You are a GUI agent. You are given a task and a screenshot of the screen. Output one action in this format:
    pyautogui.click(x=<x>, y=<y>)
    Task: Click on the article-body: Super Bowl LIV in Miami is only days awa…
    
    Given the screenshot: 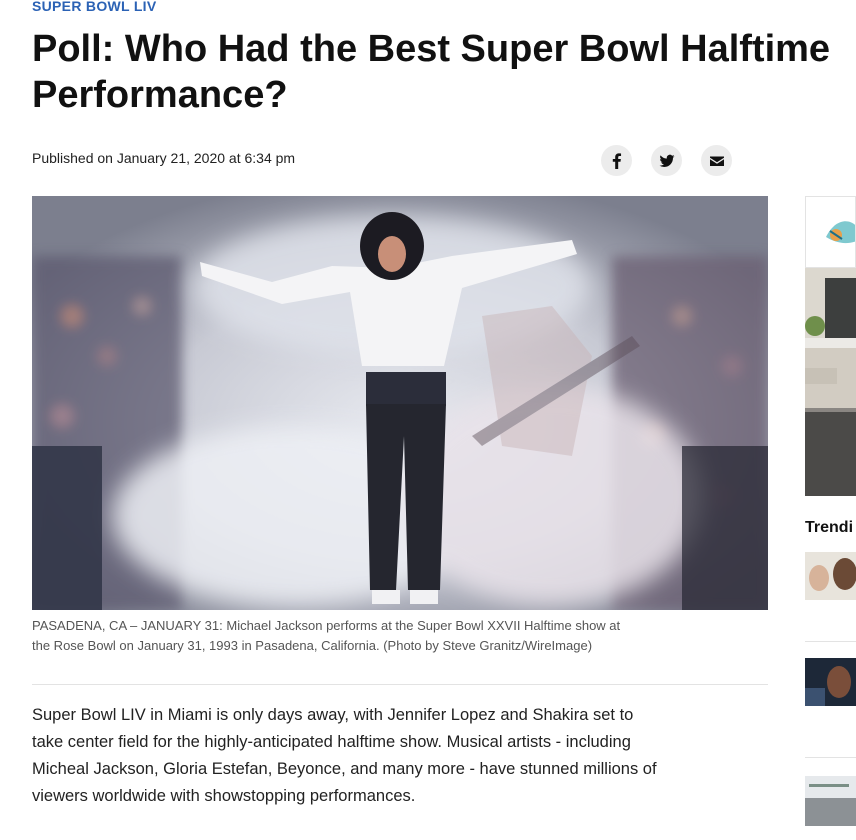 What is the action you would take?
    pyautogui.click(x=362, y=756)
    